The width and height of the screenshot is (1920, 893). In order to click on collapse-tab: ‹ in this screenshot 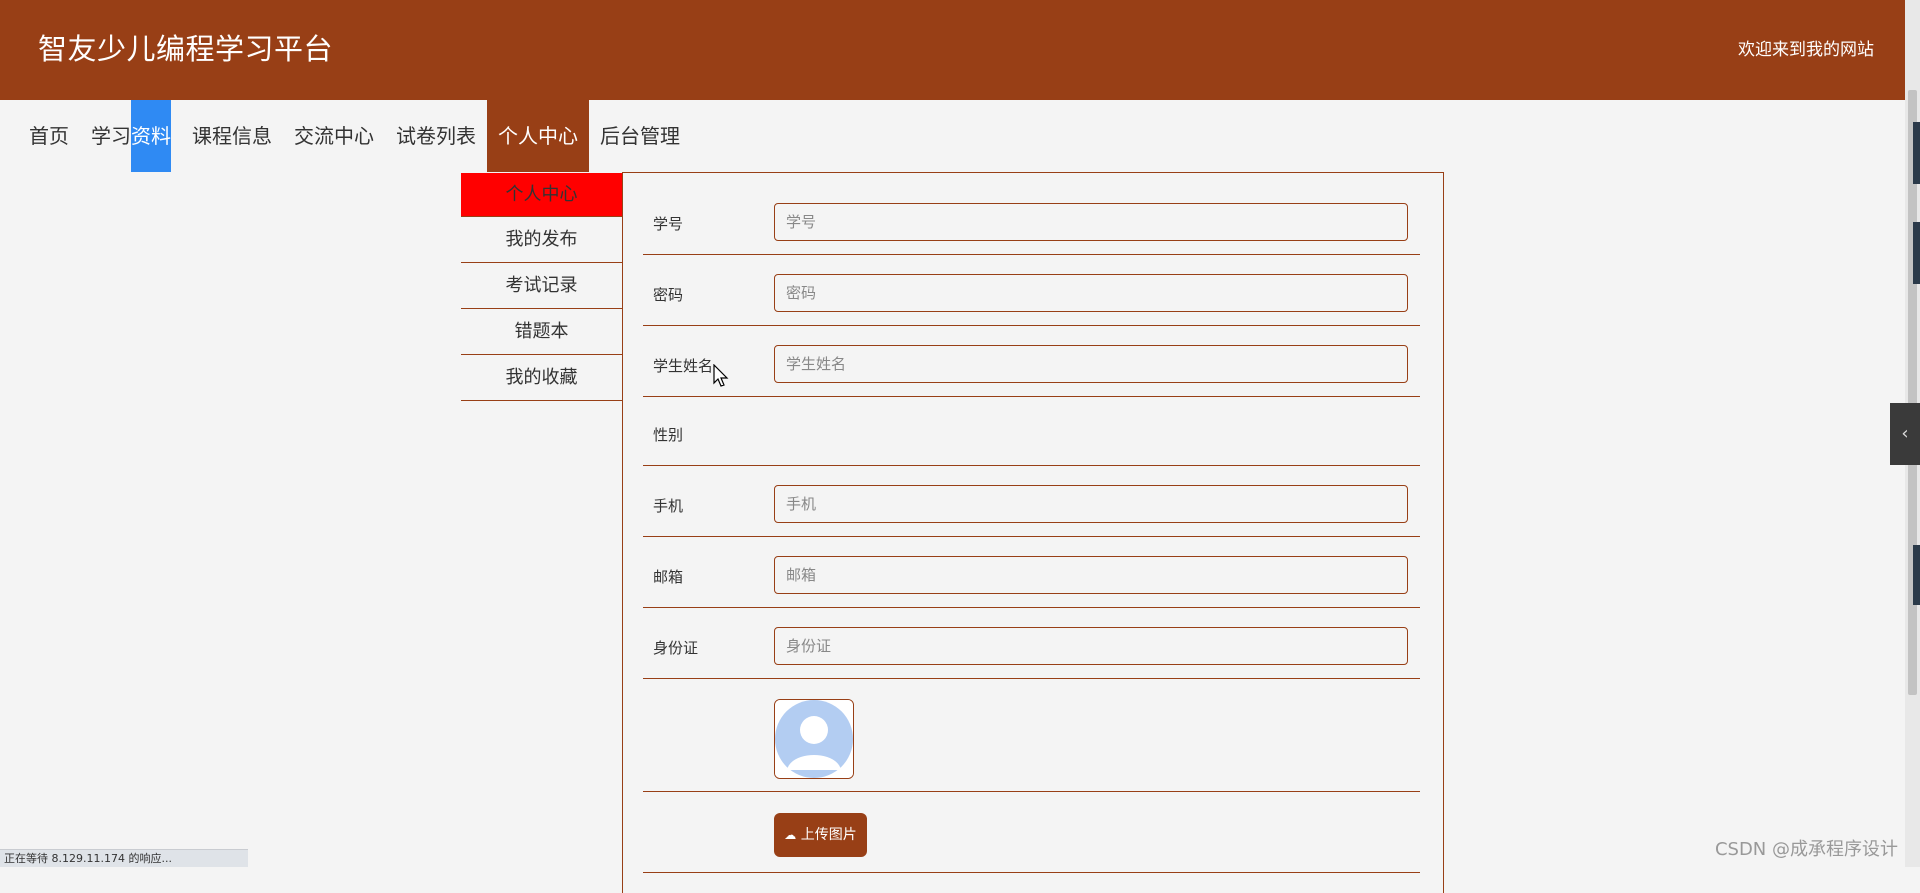, I will do `click(1905, 434)`.